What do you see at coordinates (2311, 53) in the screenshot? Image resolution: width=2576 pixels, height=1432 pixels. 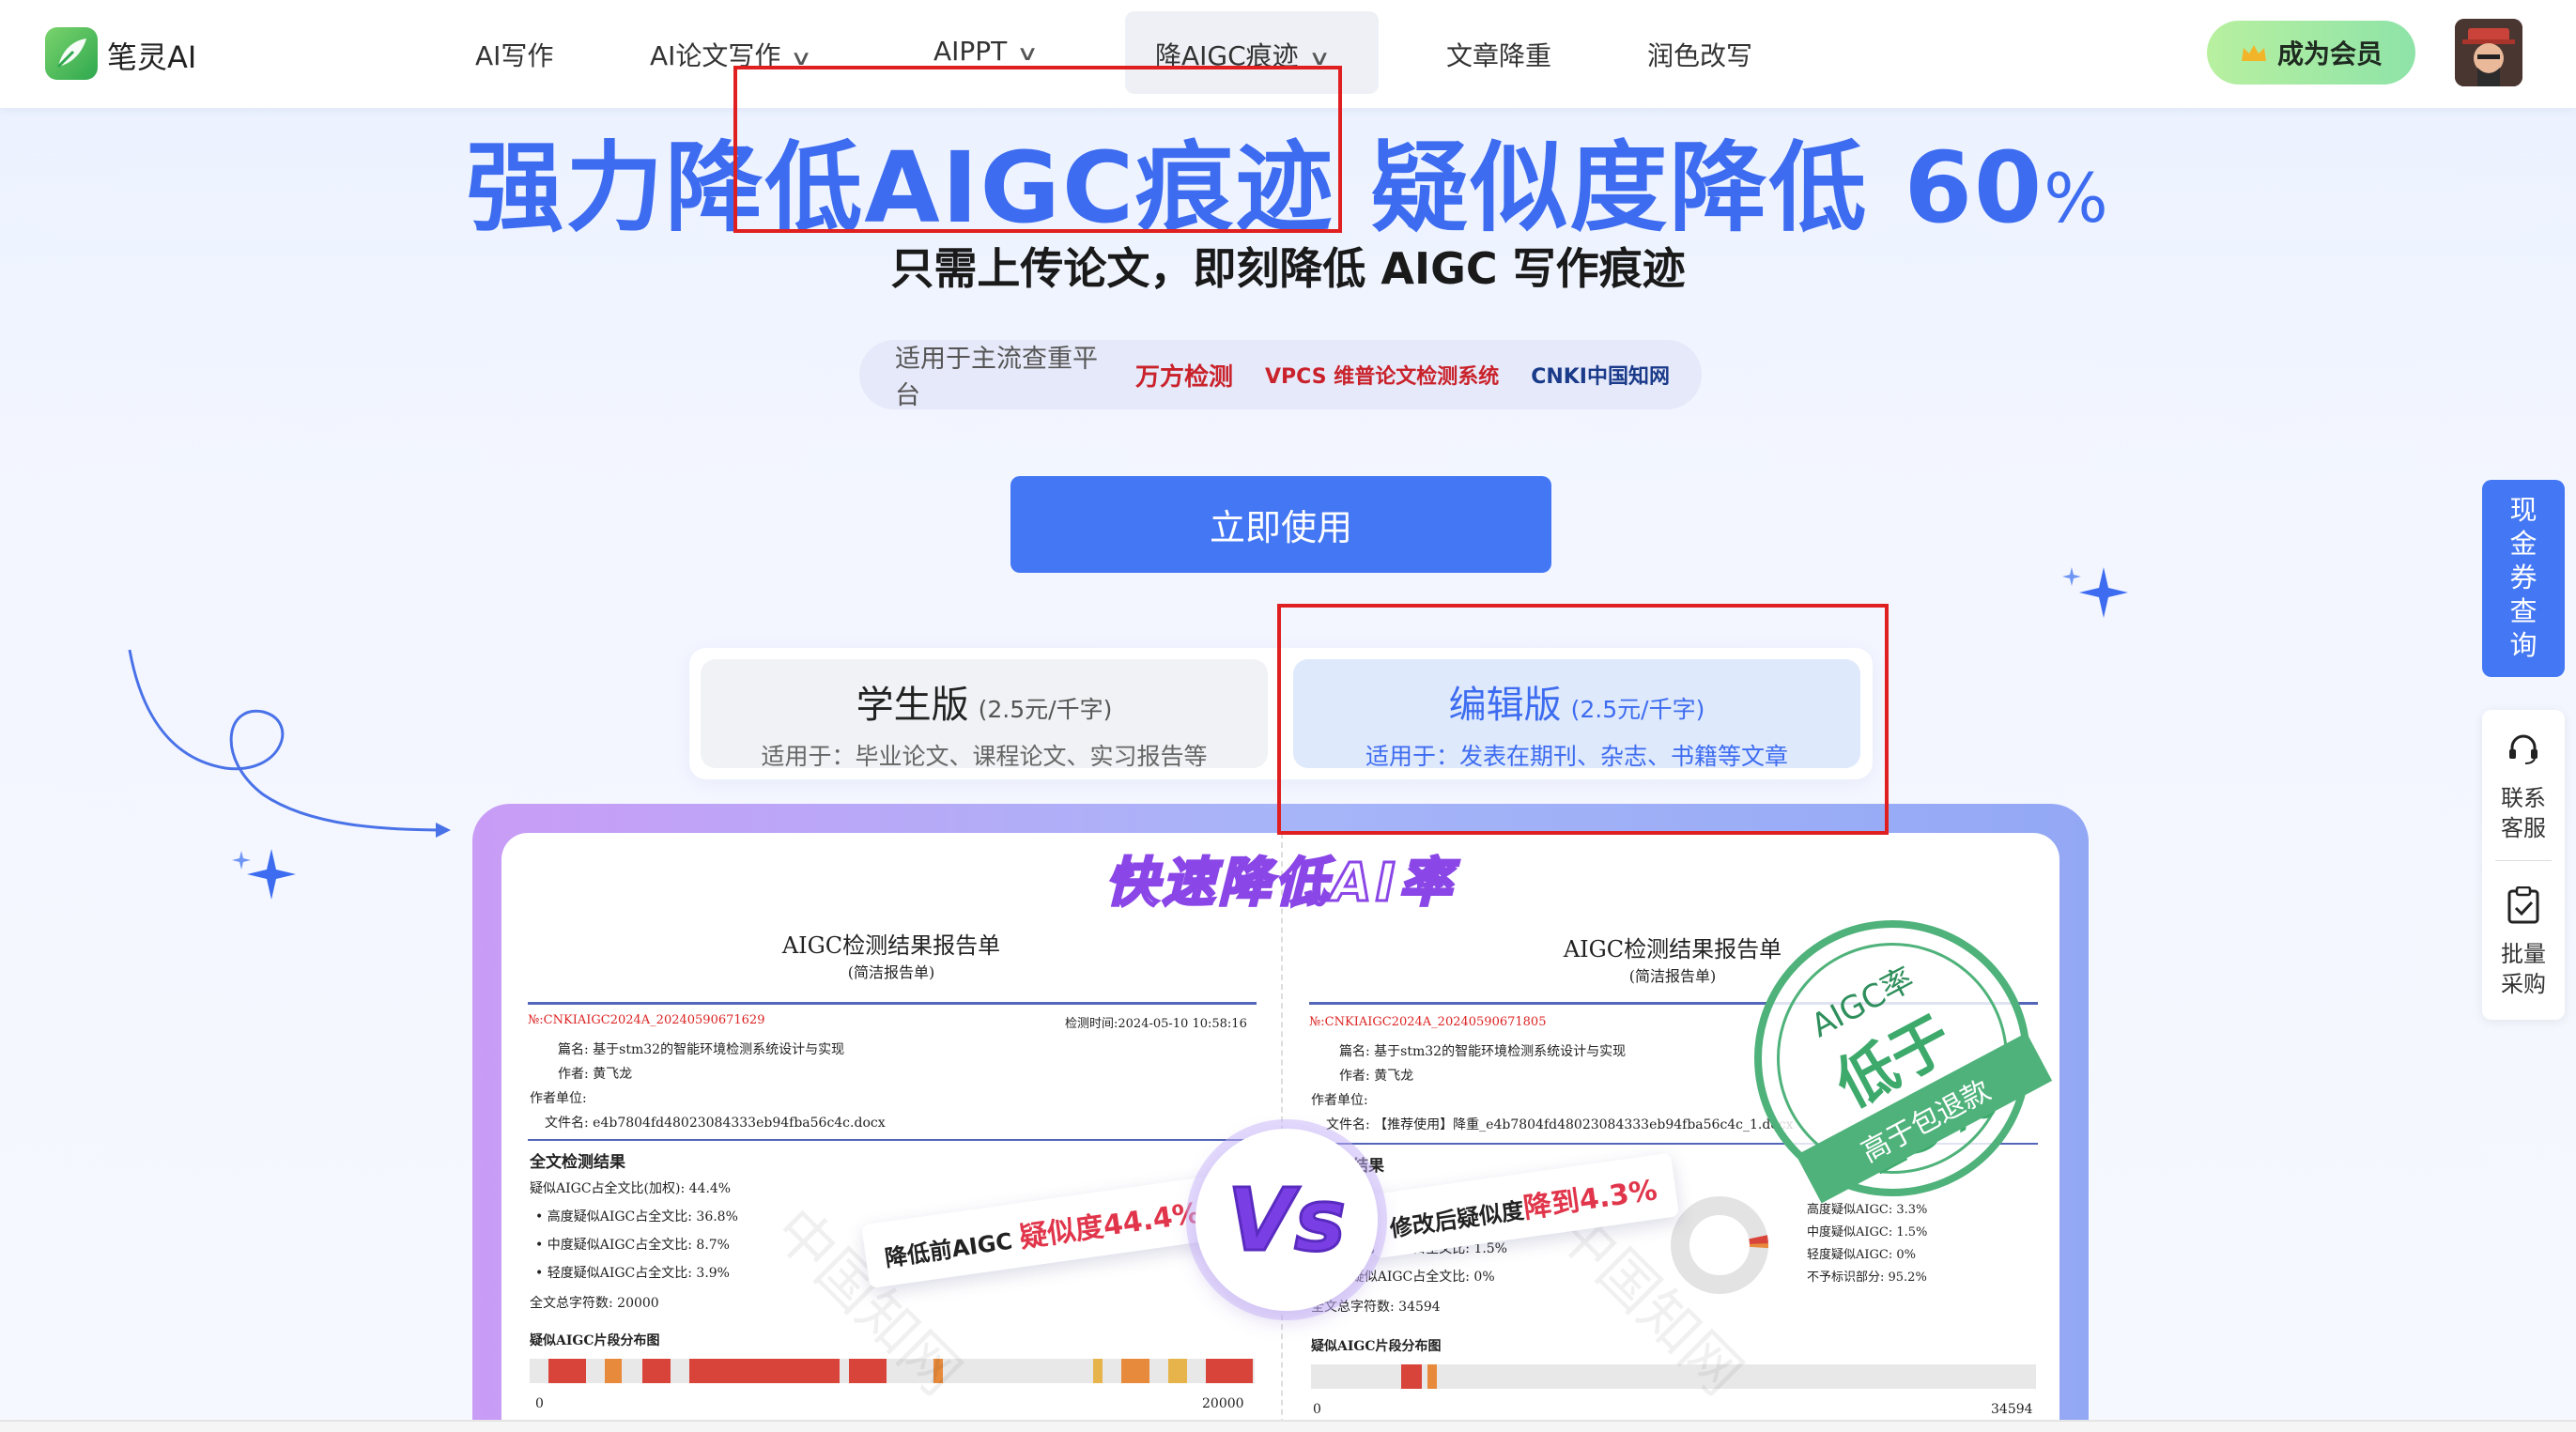 I see `become-member-button: 成为会员` at bounding box center [2311, 53].